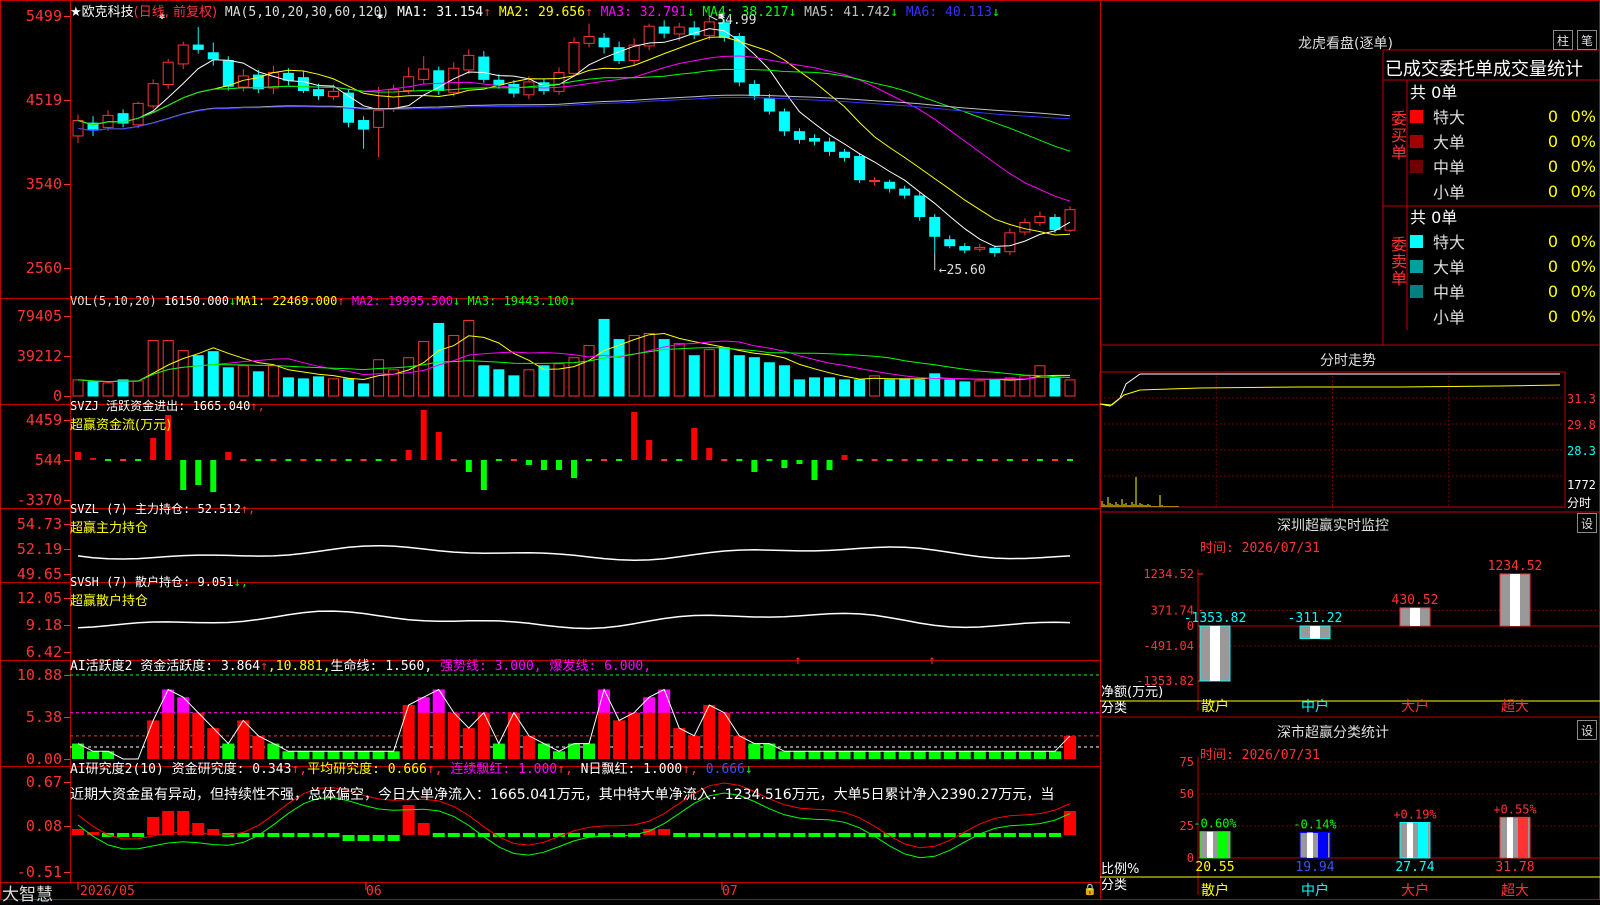 This screenshot has width=1600, height=905. What do you see at coordinates (1315, 824) in the screenshot?
I see `classify-change-label: -0.14%` at bounding box center [1315, 824].